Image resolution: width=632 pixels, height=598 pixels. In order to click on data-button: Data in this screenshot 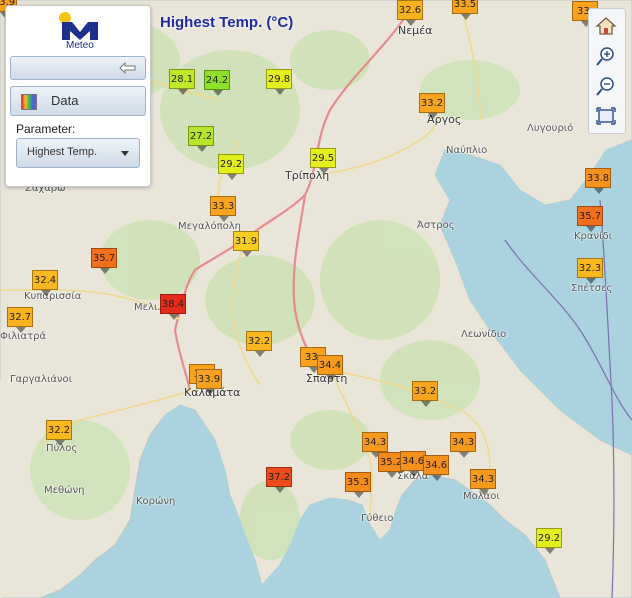, I will do `click(78, 101)`.